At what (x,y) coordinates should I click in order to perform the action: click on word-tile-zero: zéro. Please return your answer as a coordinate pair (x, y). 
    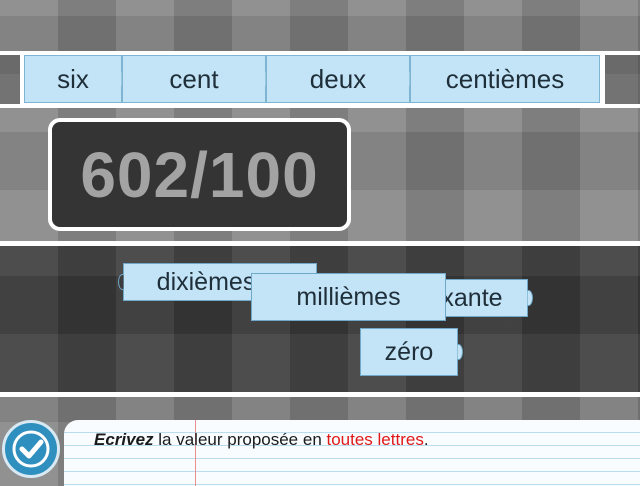
    Looking at the image, I should click on (409, 352).